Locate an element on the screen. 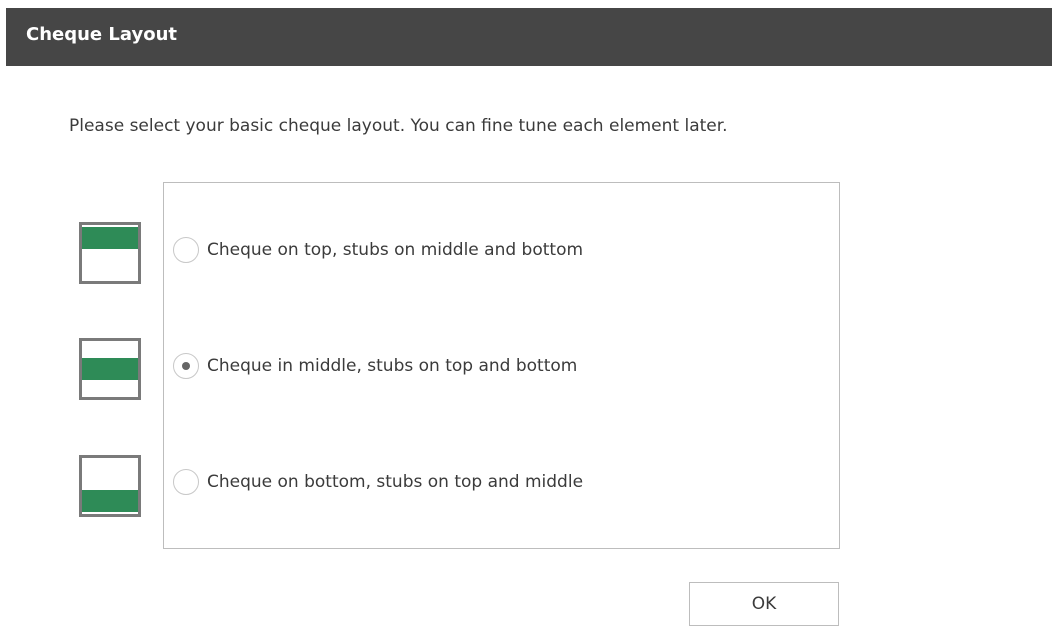 Image resolution: width=1052 pixels, height=628 pixels. ok-button: OK is located at coordinates (764, 604).